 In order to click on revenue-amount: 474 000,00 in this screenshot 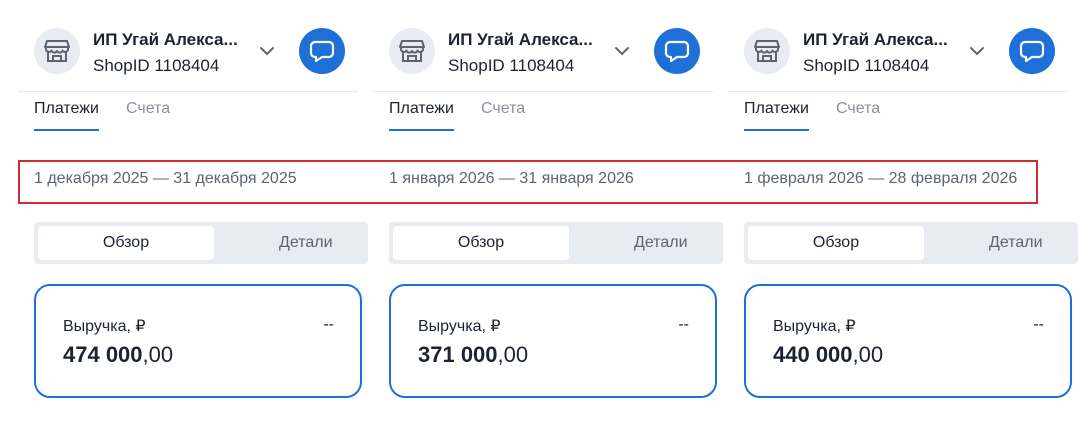, I will do `click(118, 355)`.